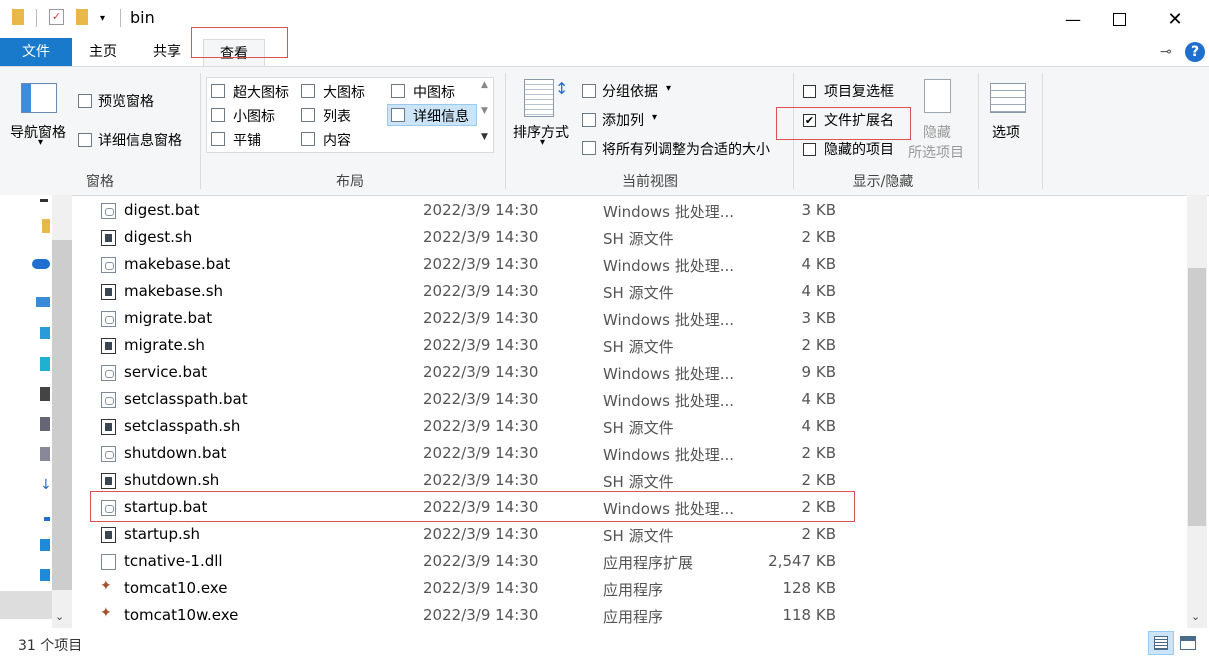 The width and height of the screenshot is (1209, 659). I want to click on file-list-scrollbar-thumb, so click(1197, 397).